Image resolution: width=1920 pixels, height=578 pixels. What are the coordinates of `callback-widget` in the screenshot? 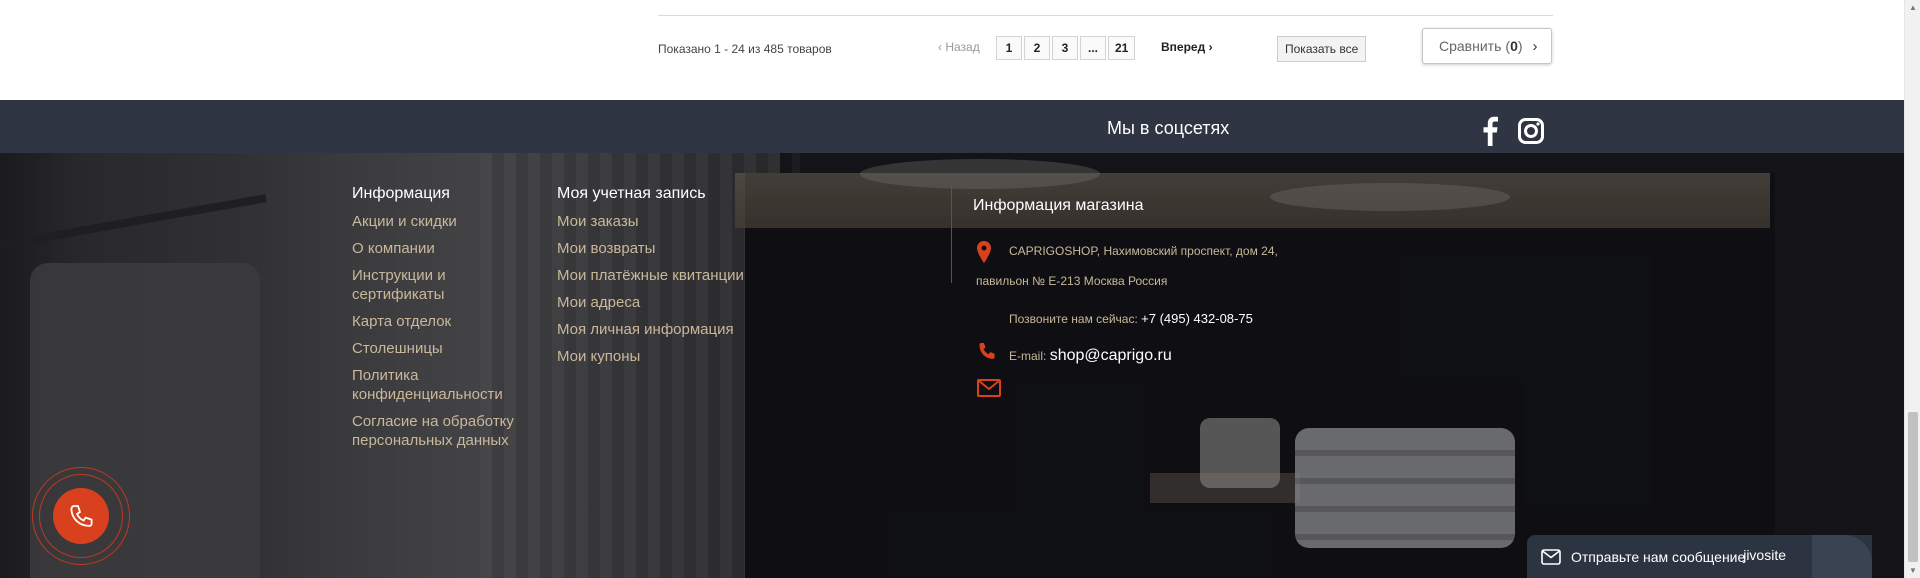 It's located at (81, 516).